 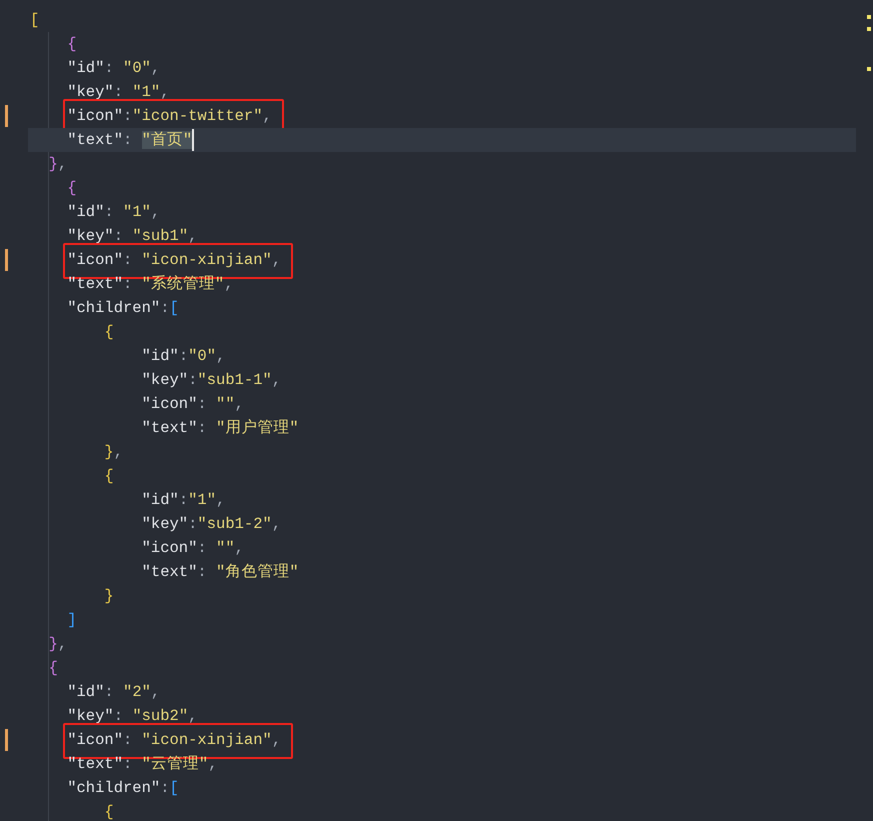 I want to click on string-value: "2", so click(x=137, y=692).